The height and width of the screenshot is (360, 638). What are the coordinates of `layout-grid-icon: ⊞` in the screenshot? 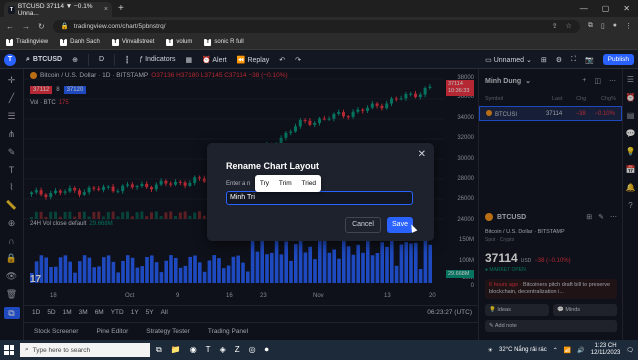 It's located at (544, 60).